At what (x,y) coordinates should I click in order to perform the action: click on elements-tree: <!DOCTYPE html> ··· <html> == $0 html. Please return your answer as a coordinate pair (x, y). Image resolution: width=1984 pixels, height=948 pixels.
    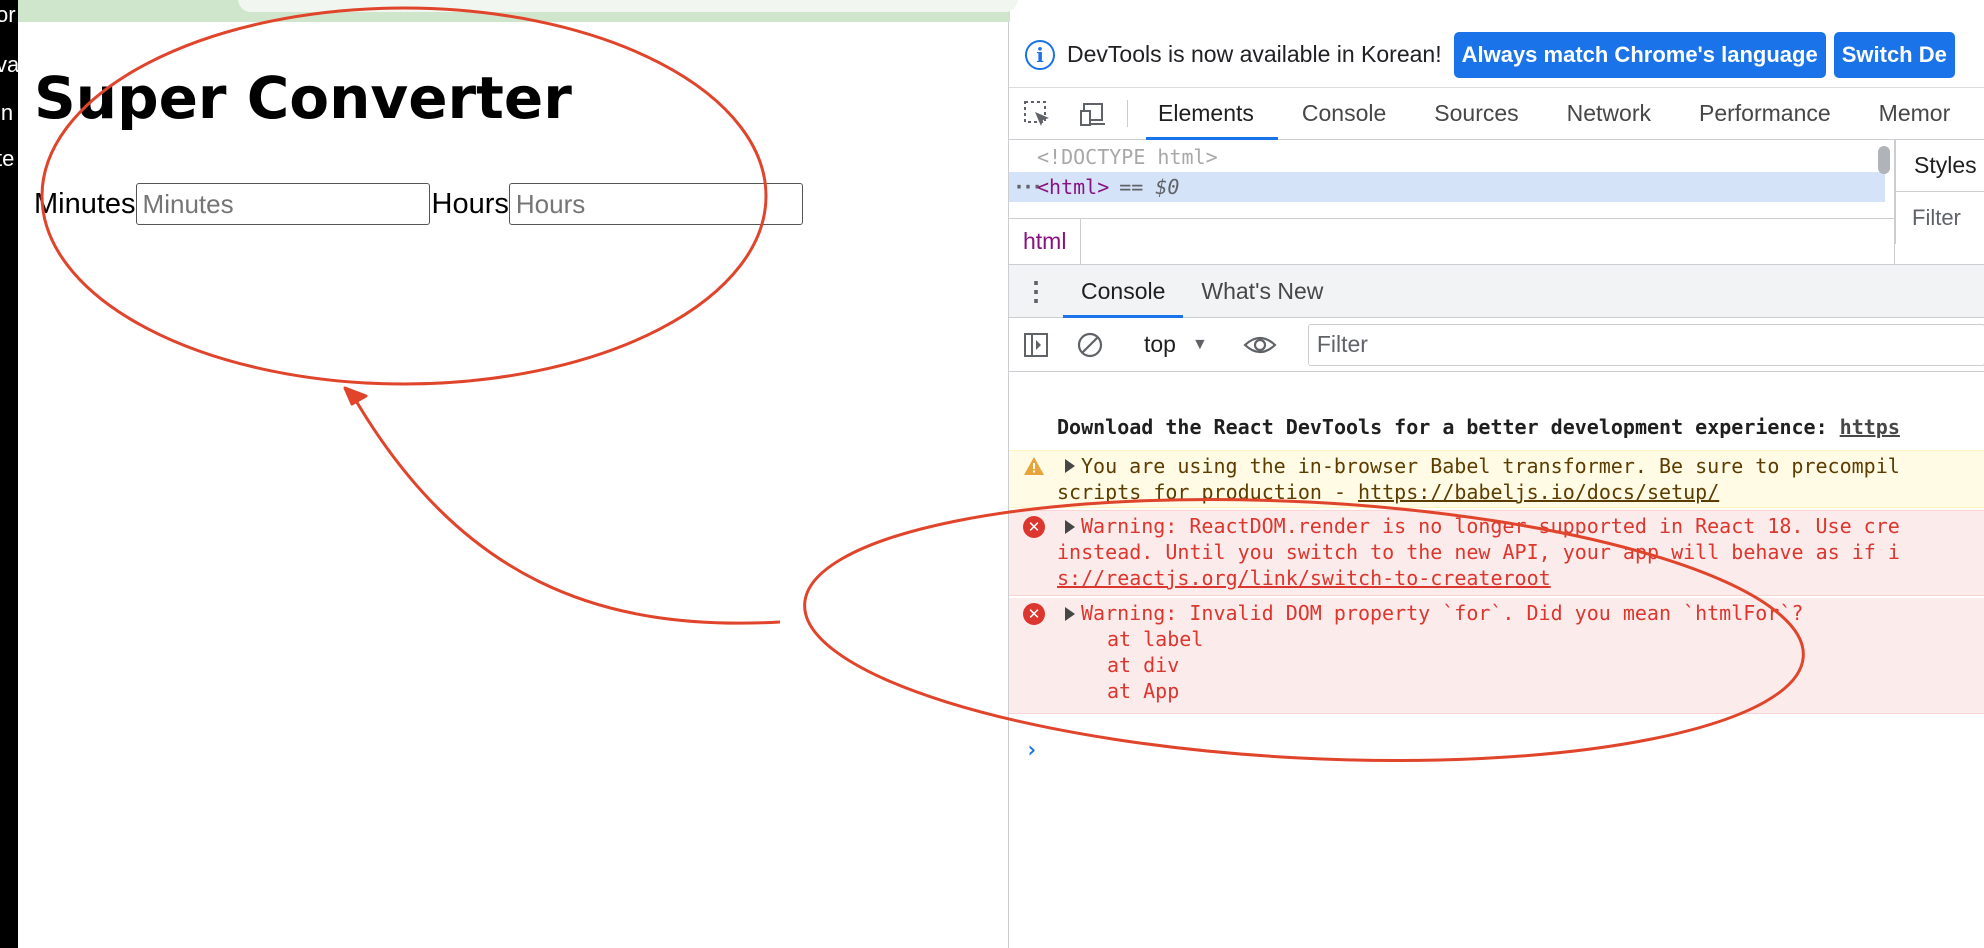
    Looking at the image, I should click on (1452, 202).